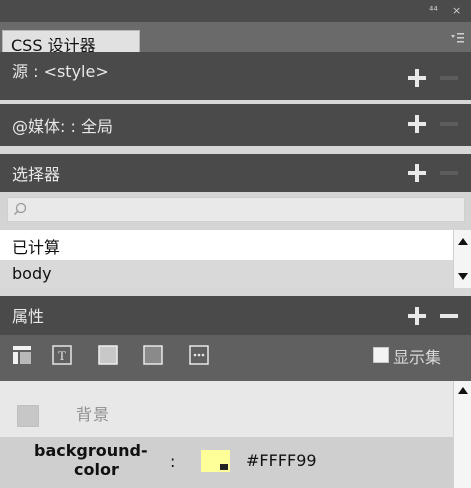 This screenshot has width=471, height=488. Describe the element at coordinates (417, 316) in the screenshot. I see `add-property-button` at that location.